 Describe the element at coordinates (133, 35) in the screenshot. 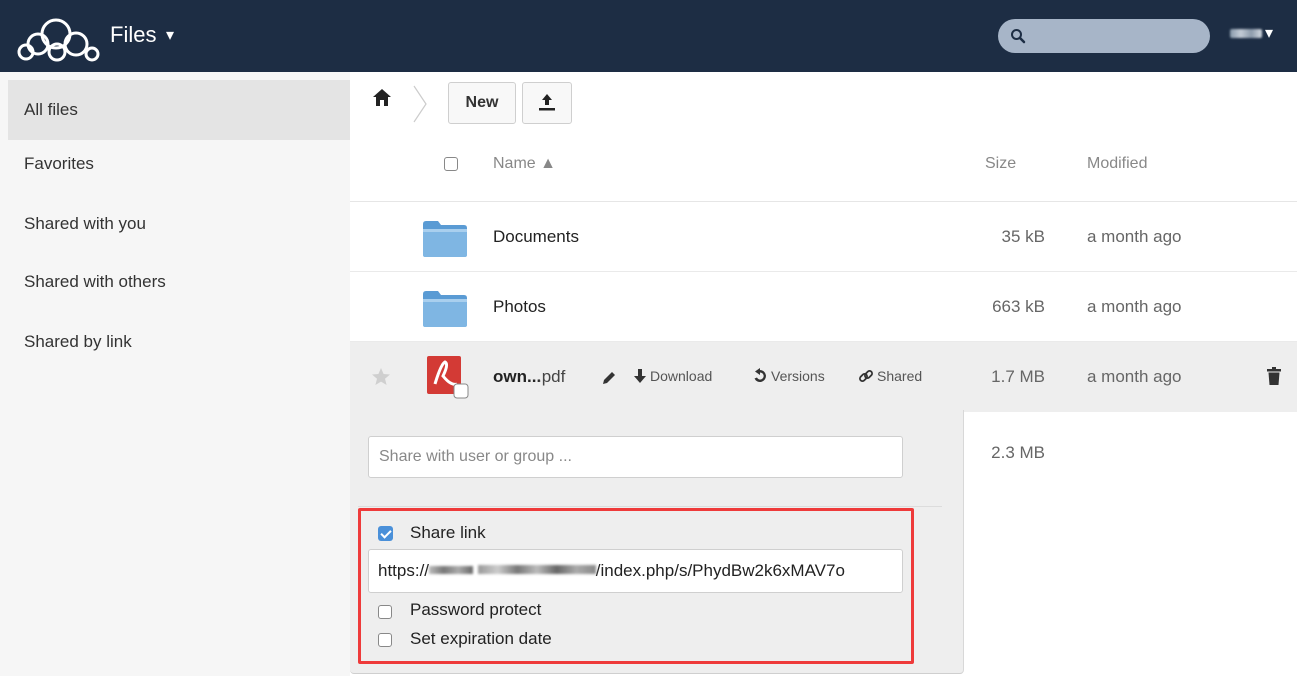

I see `app-name: Files` at that location.